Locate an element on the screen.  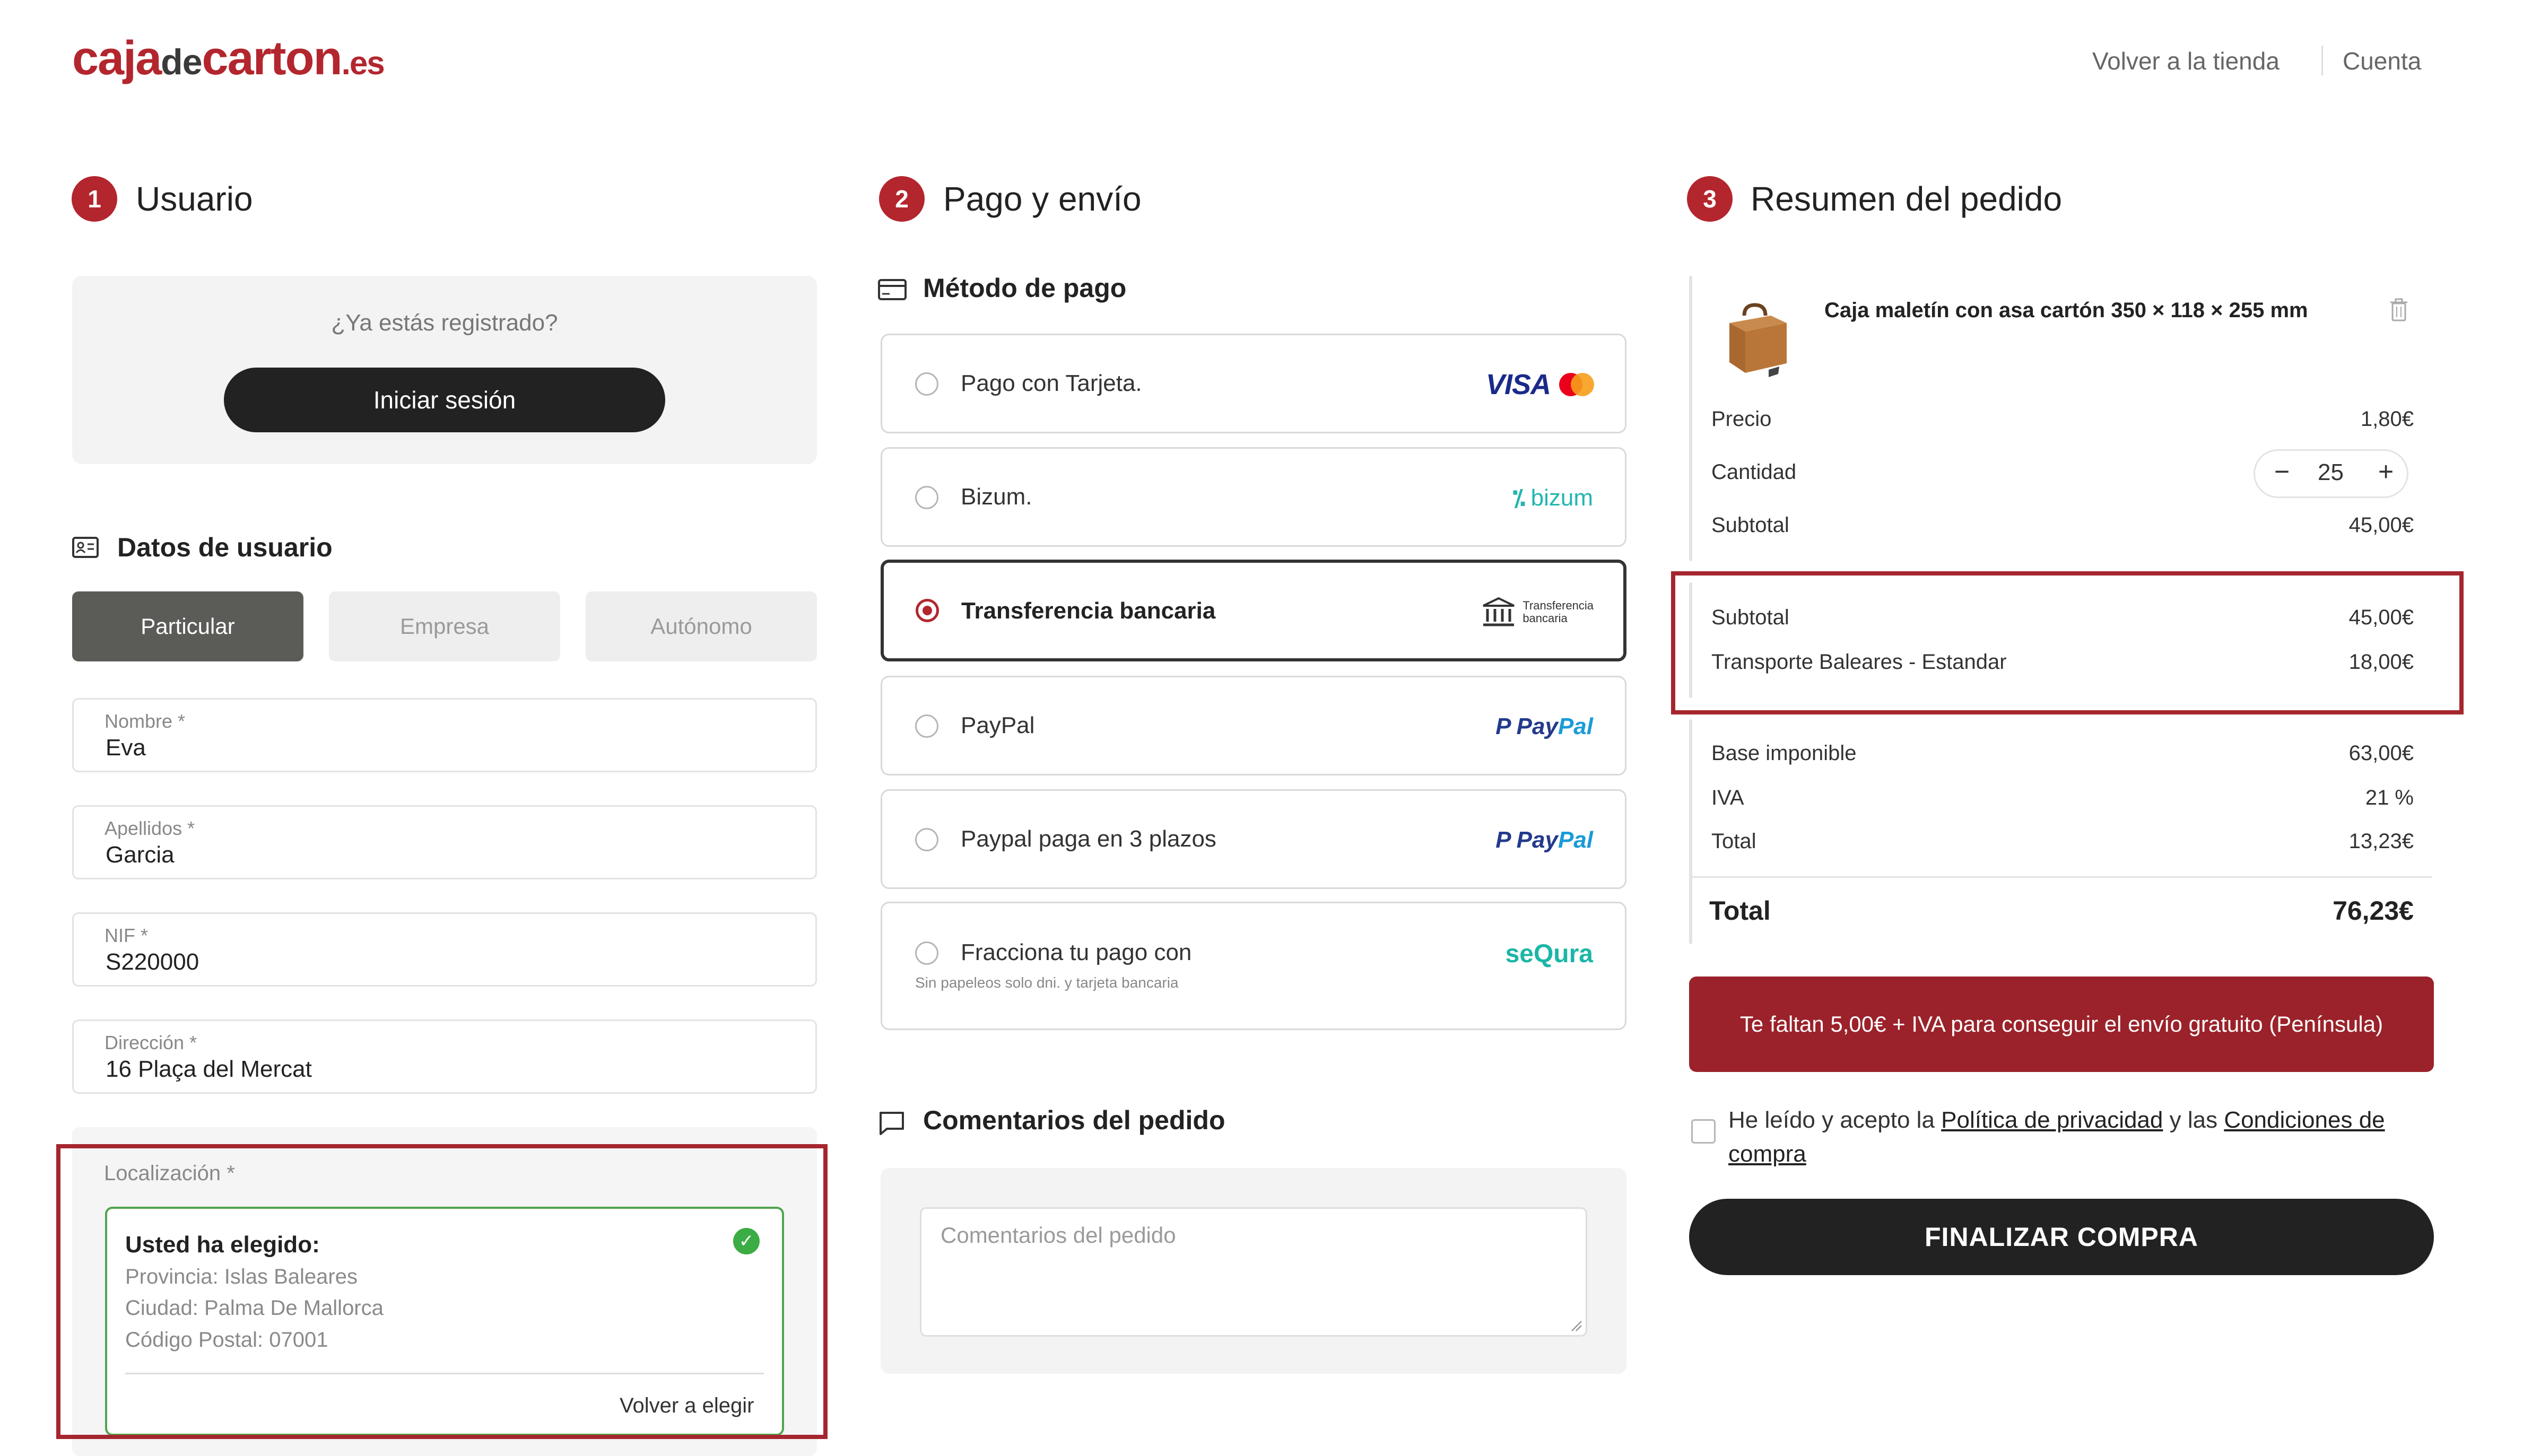
nif-field: NIF * S220000 is located at coordinates (445, 950).